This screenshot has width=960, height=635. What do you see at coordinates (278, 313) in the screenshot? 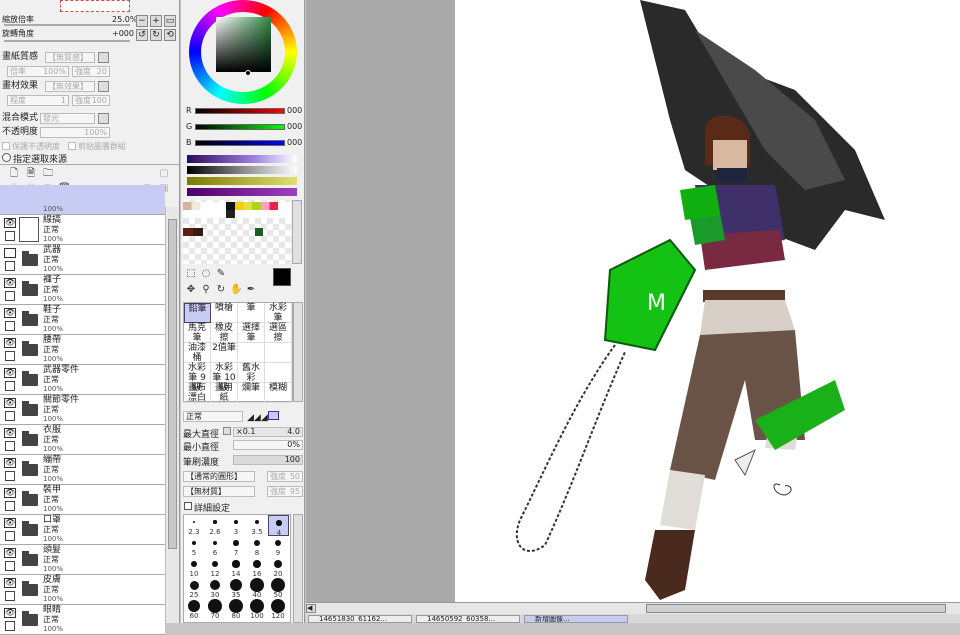
I see `brush-slot: 水彩筆` at bounding box center [278, 313].